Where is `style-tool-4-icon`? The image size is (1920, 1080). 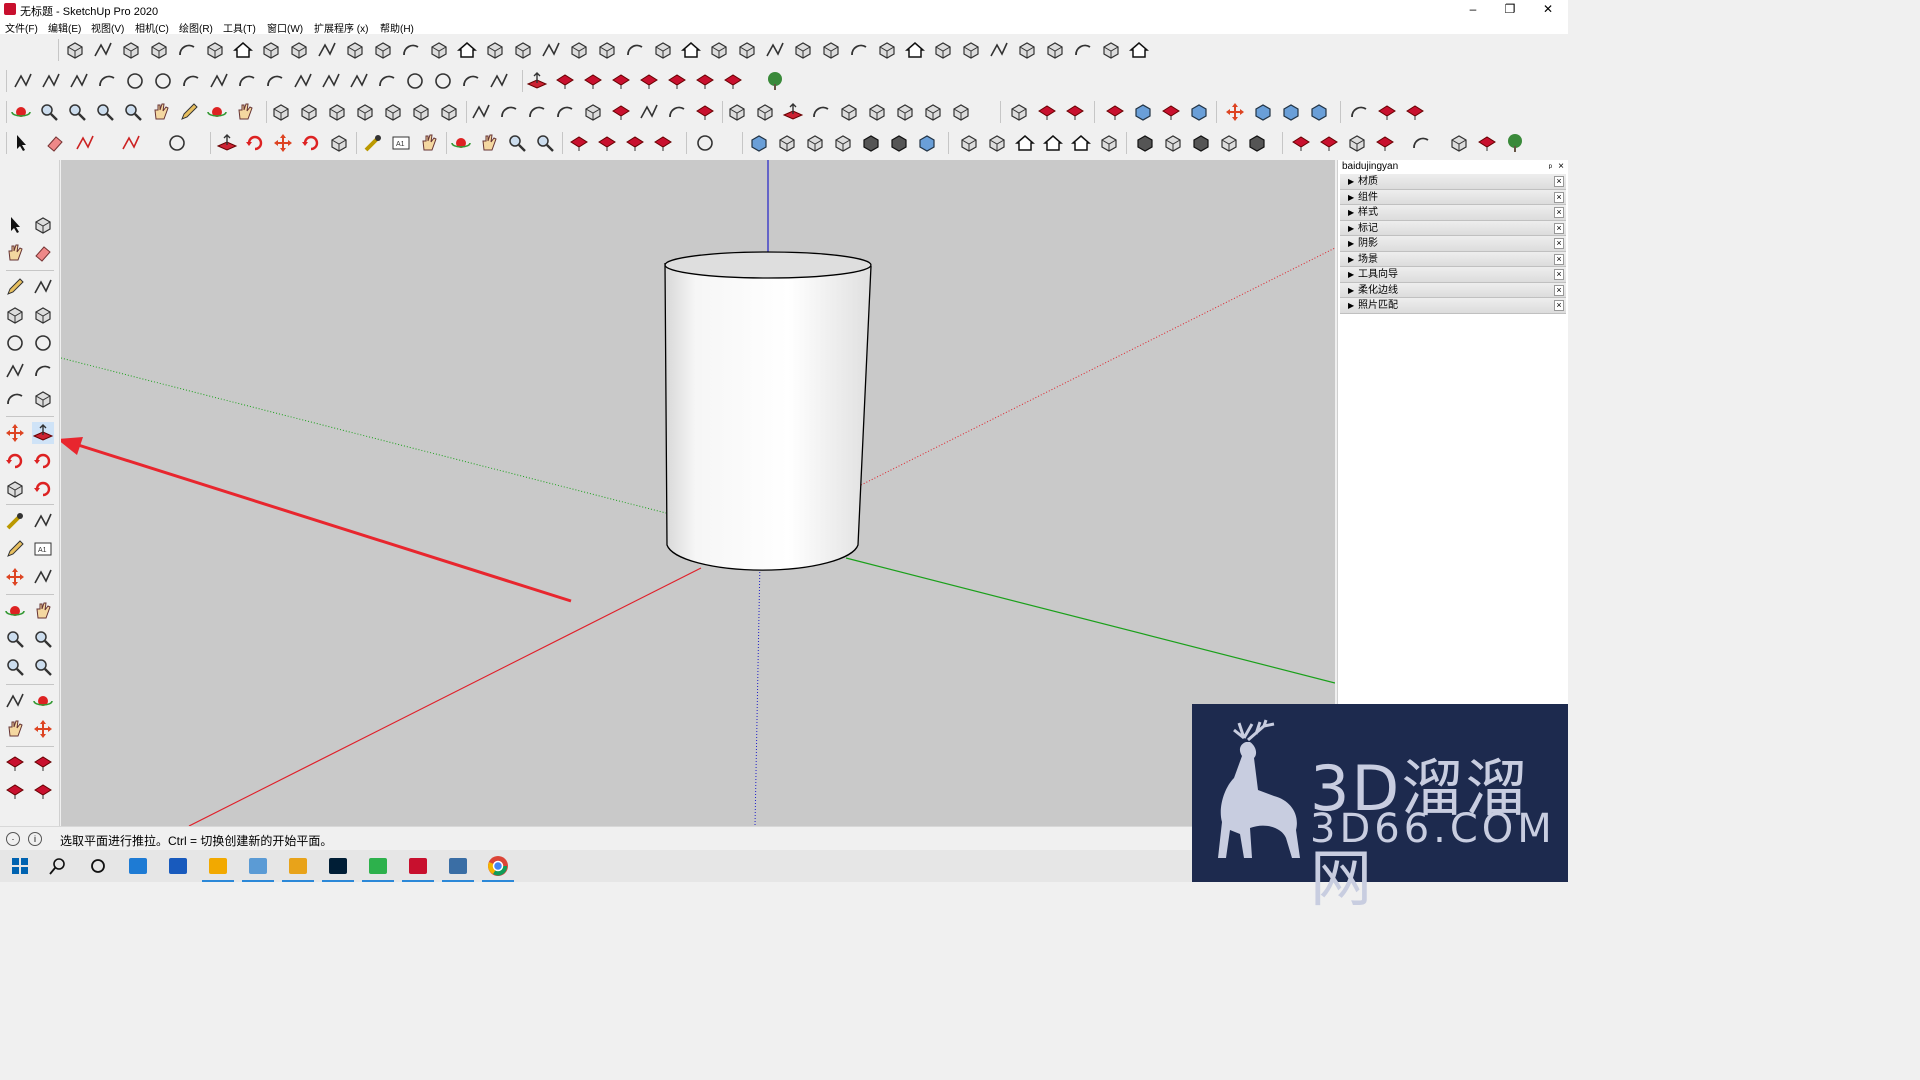
style-tool-4-icon is located at coordinates (843, 143).